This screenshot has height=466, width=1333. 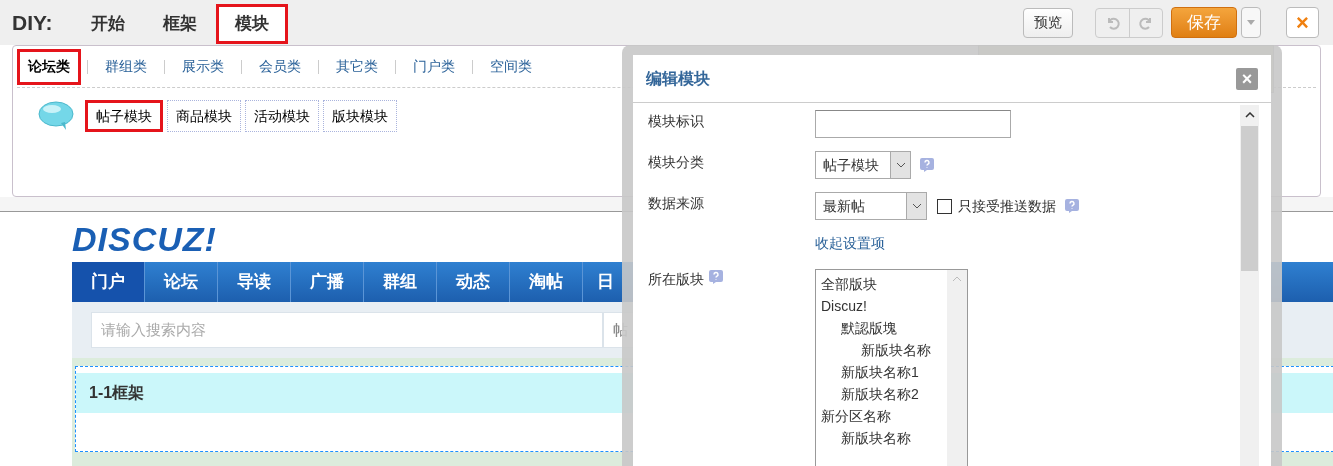 I want to click on forum-listbox: 全部版块 Discuz! 默認版塊 新版块名称 新版块名称1 新版块名称2 新分区名称 新版块名称, so click(x=891, y=367).